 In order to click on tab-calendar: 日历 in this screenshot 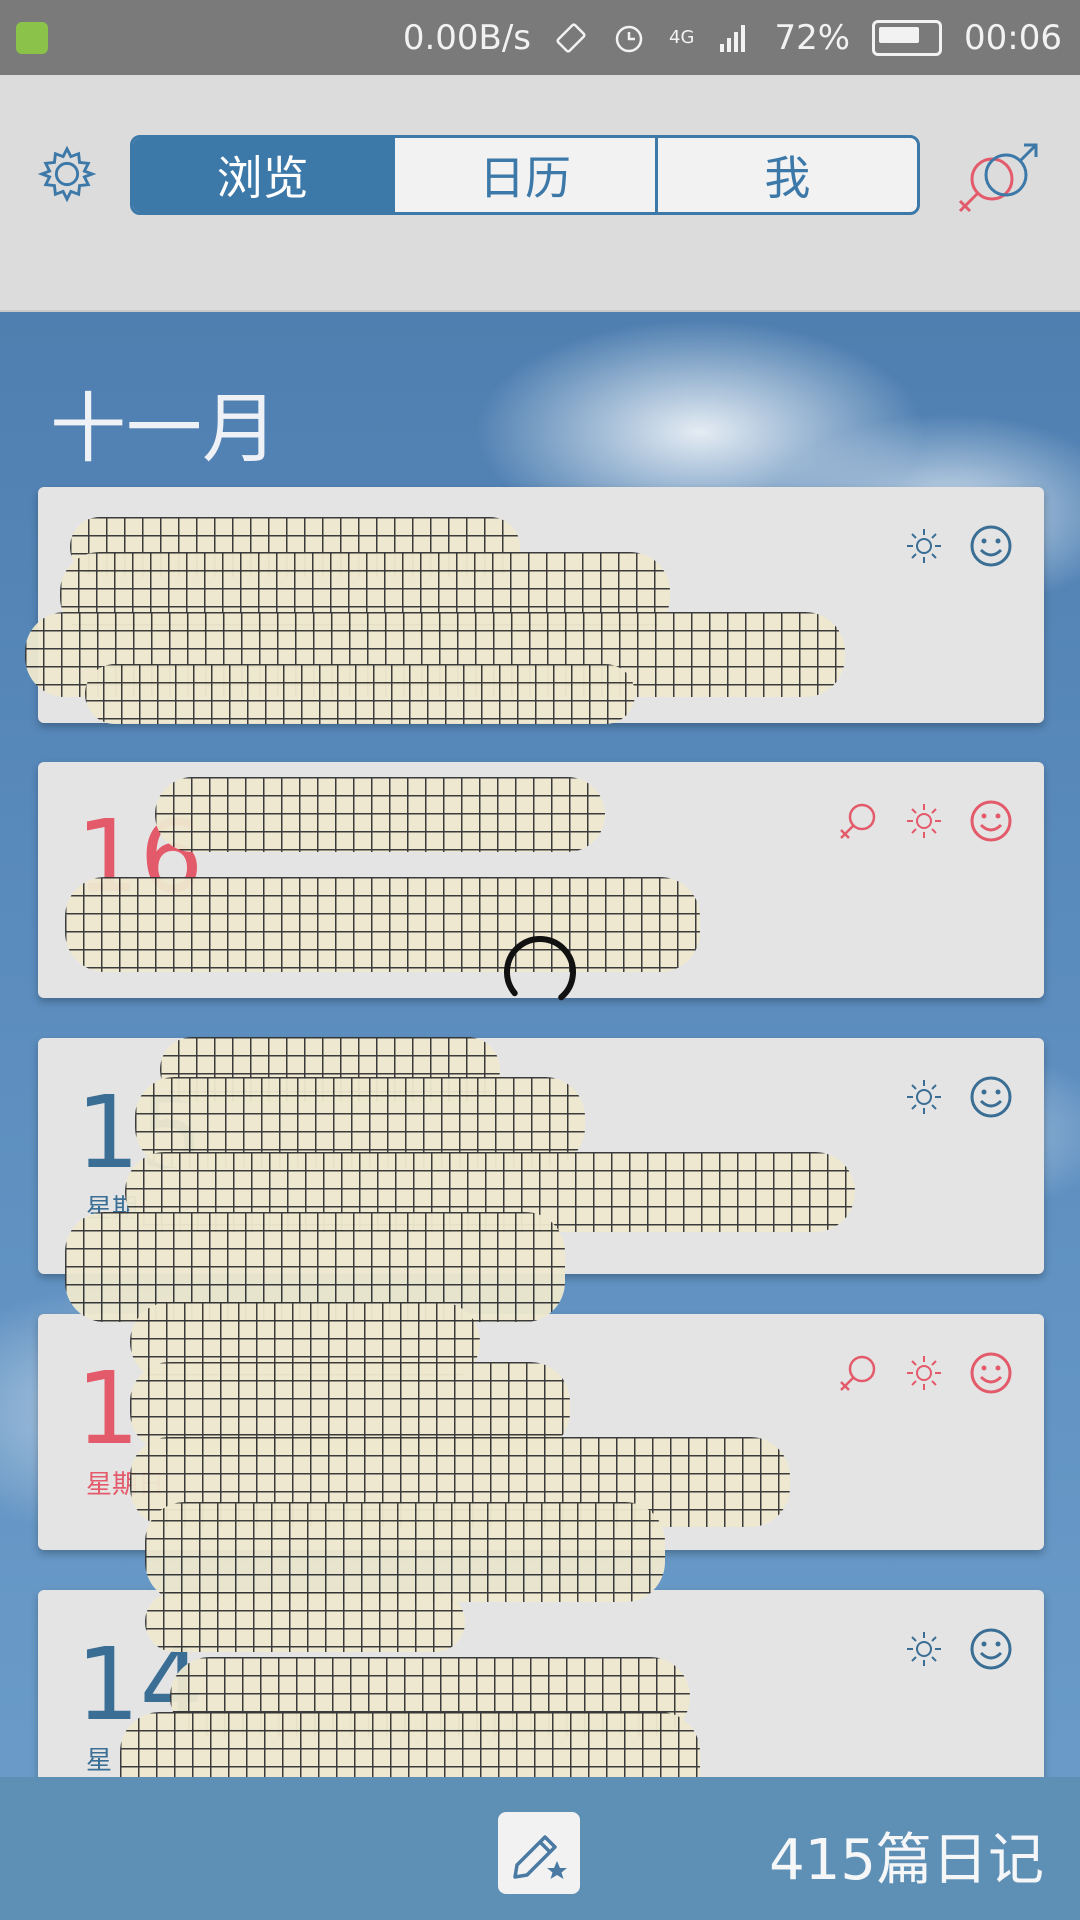, I will do `click(526, 175)`.